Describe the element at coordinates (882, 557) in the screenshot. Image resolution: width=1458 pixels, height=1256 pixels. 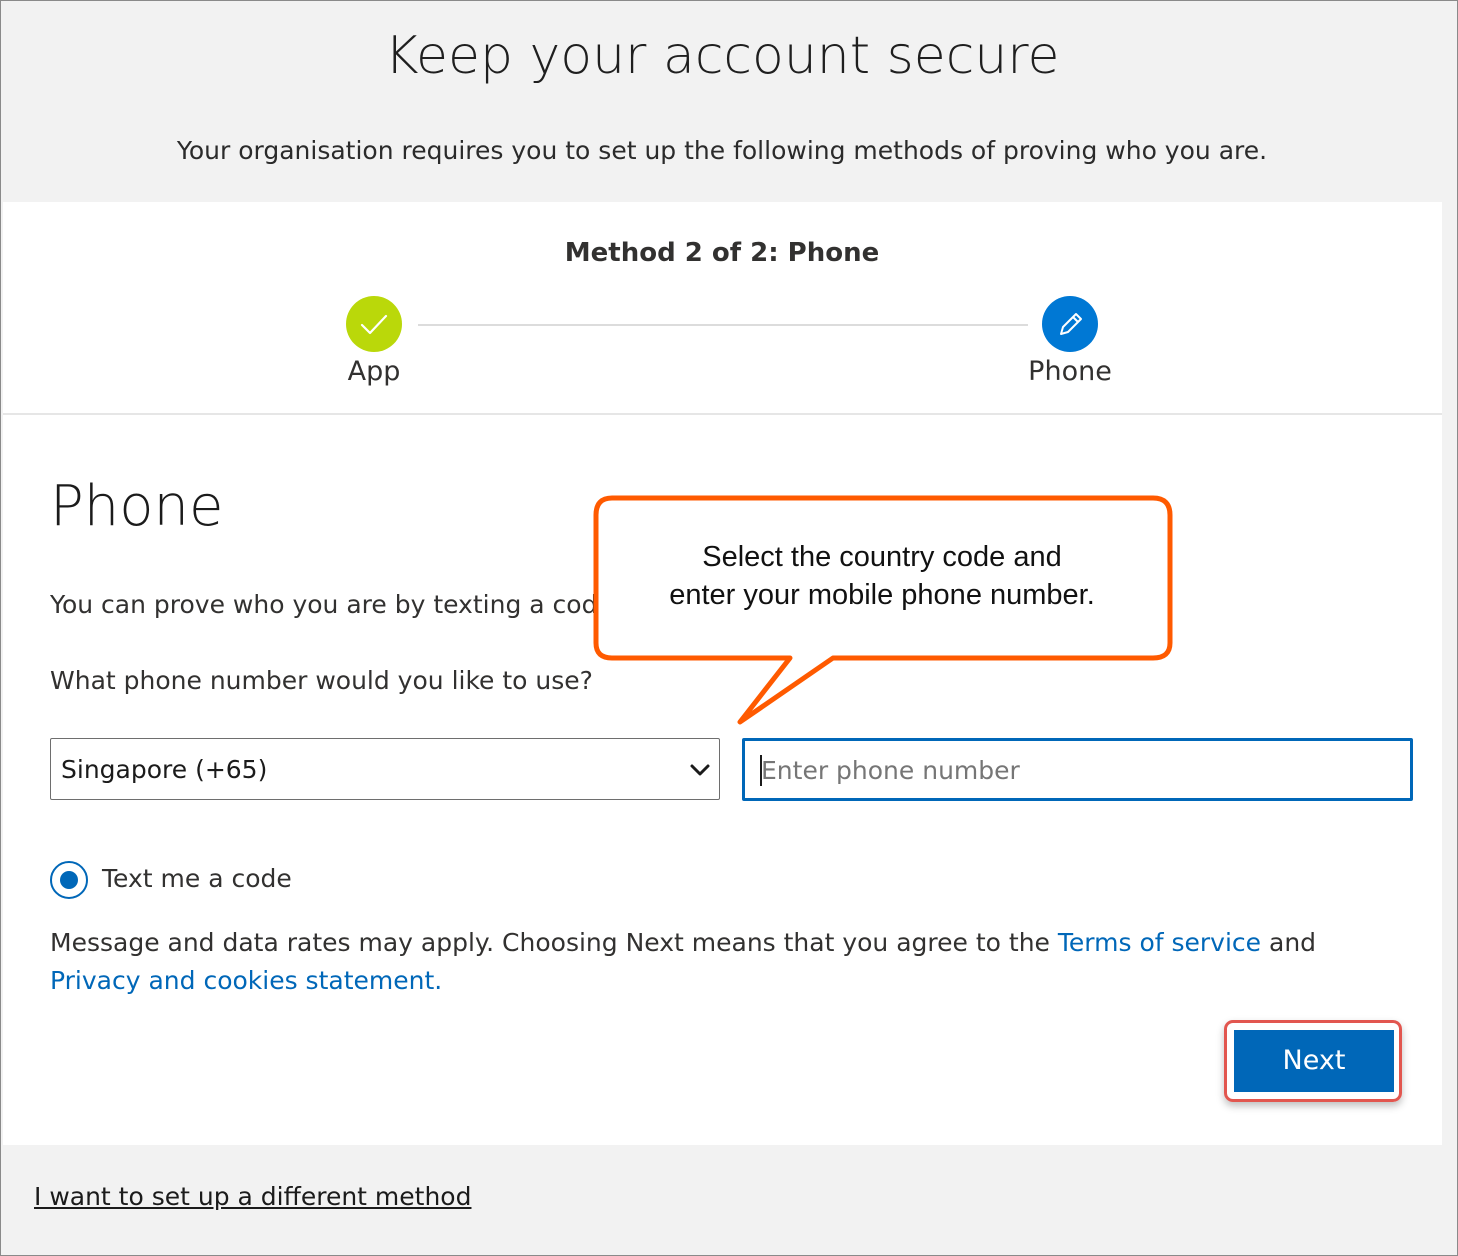
I see `callout-line-1: Select the country code and` at that location.